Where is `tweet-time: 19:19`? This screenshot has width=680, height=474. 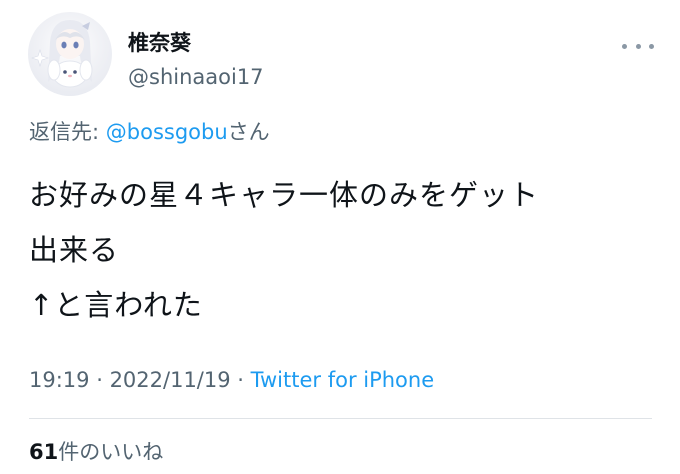
tweet-time: 19:19 is located at coordinates (59, 380).